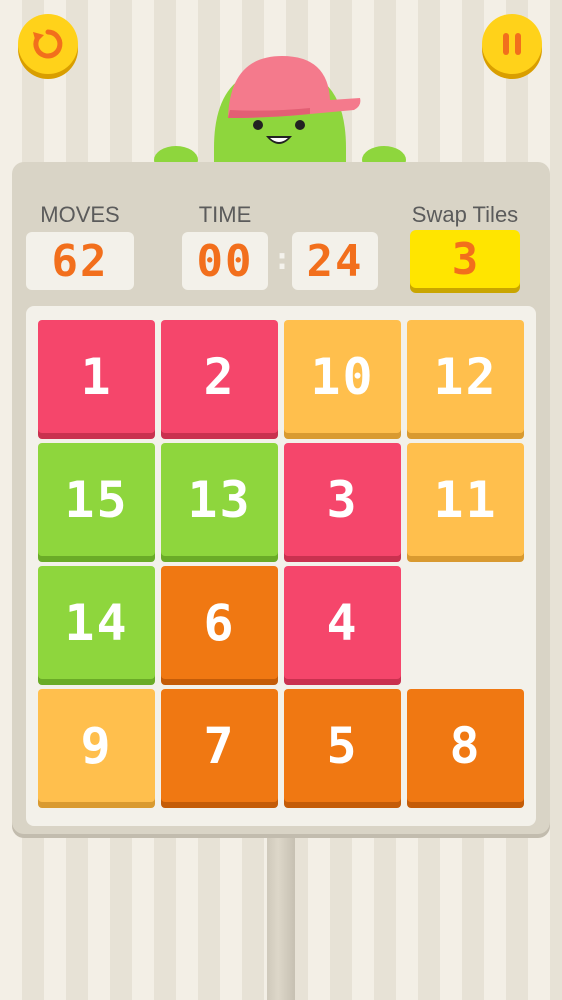  I want to click on swap-tiles-button: 3, so click(465, 259).